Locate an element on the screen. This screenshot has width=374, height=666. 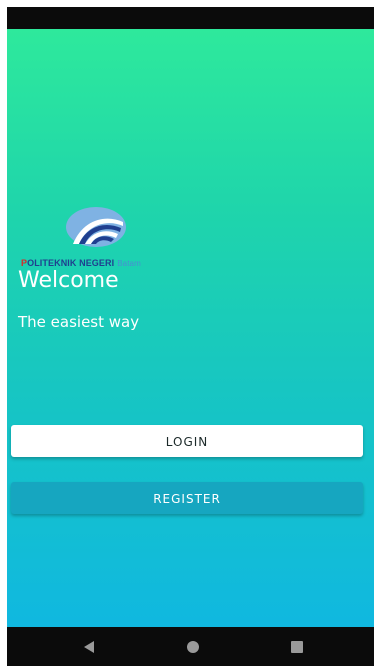
logo-text: POLITEKNIK NEGERI Batam is located at coordinates (81, 263).